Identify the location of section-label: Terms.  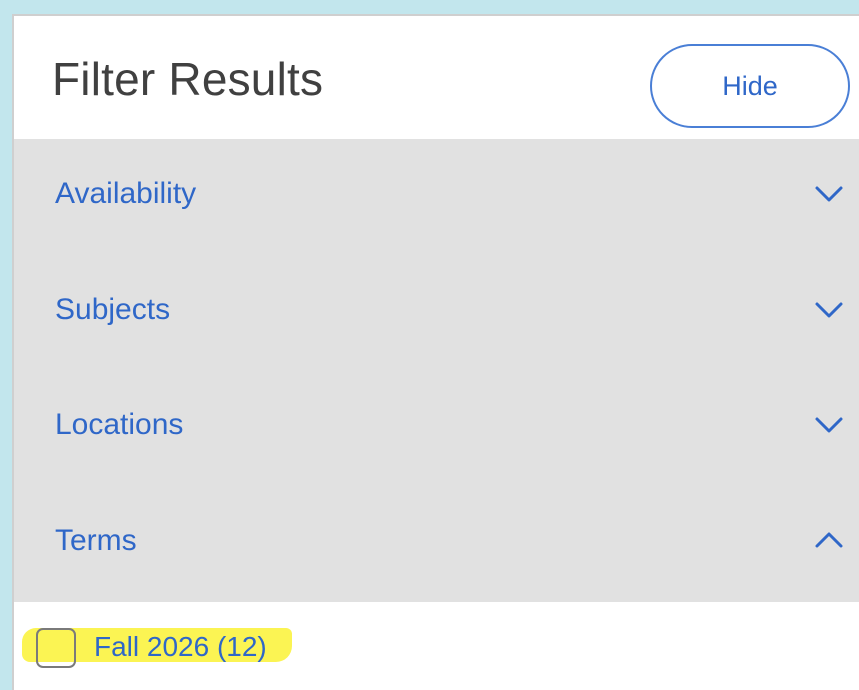
(96, 540).